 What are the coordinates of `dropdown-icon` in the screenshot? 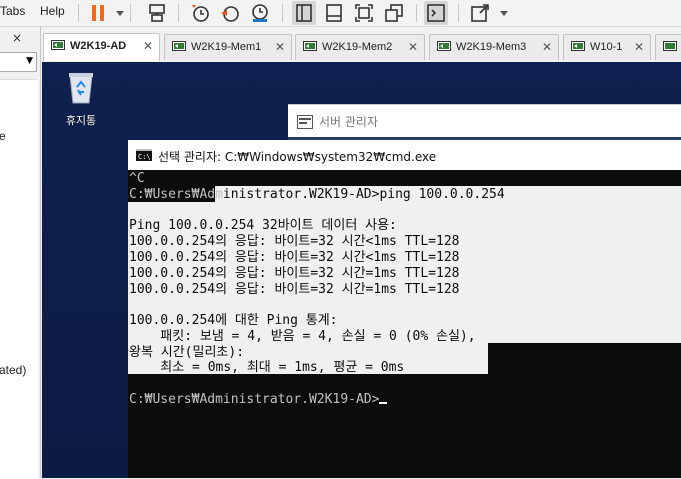 It's located at (116, 13).